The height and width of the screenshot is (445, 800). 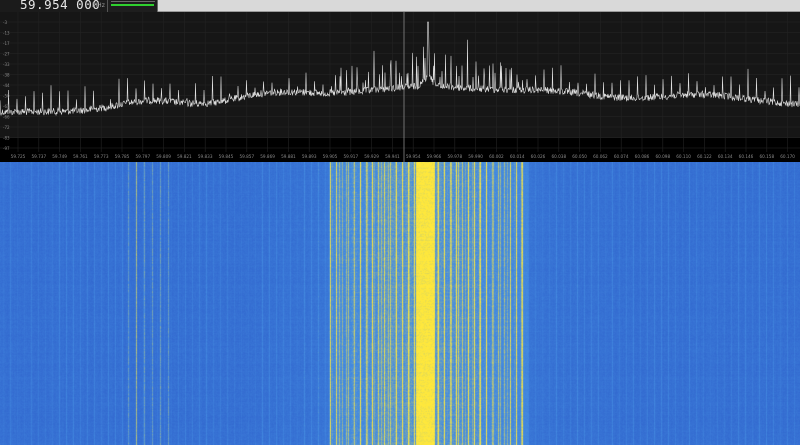 I want to click on frequency-tick-label: 59.941, so click(x=392, y=156).